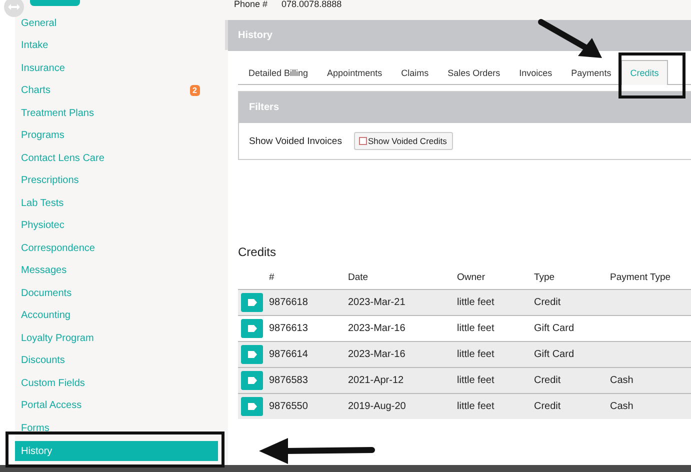 The image size is (691, 472). What do you see at coordinates (376, 380) in the screenshot?
I see `table-cell: 2021-Apr-12` at bounding box center [376, 380].